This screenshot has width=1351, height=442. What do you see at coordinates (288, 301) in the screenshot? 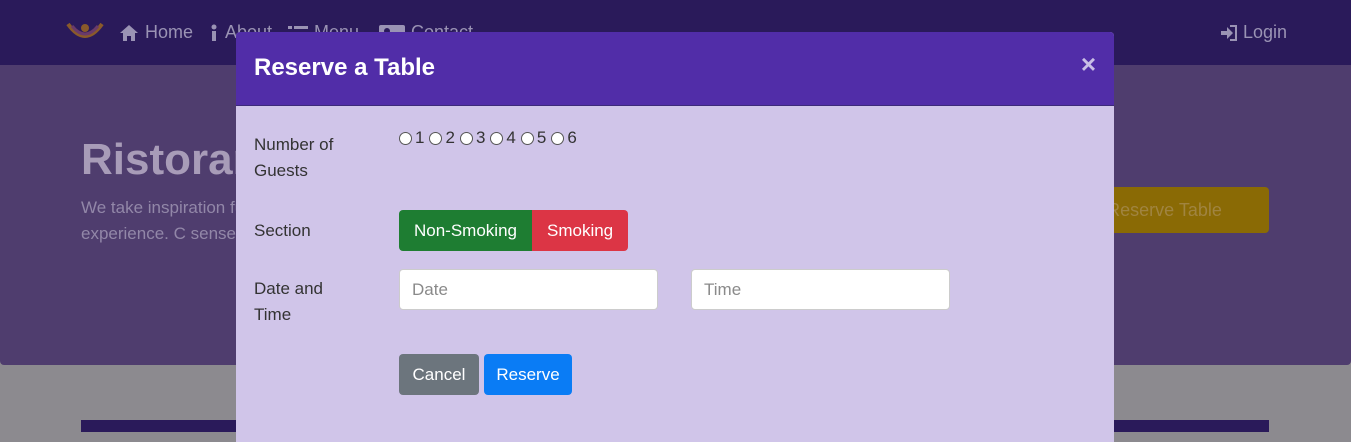
I see `datetime-label: Date and Time` at bounding box center [288, 301].